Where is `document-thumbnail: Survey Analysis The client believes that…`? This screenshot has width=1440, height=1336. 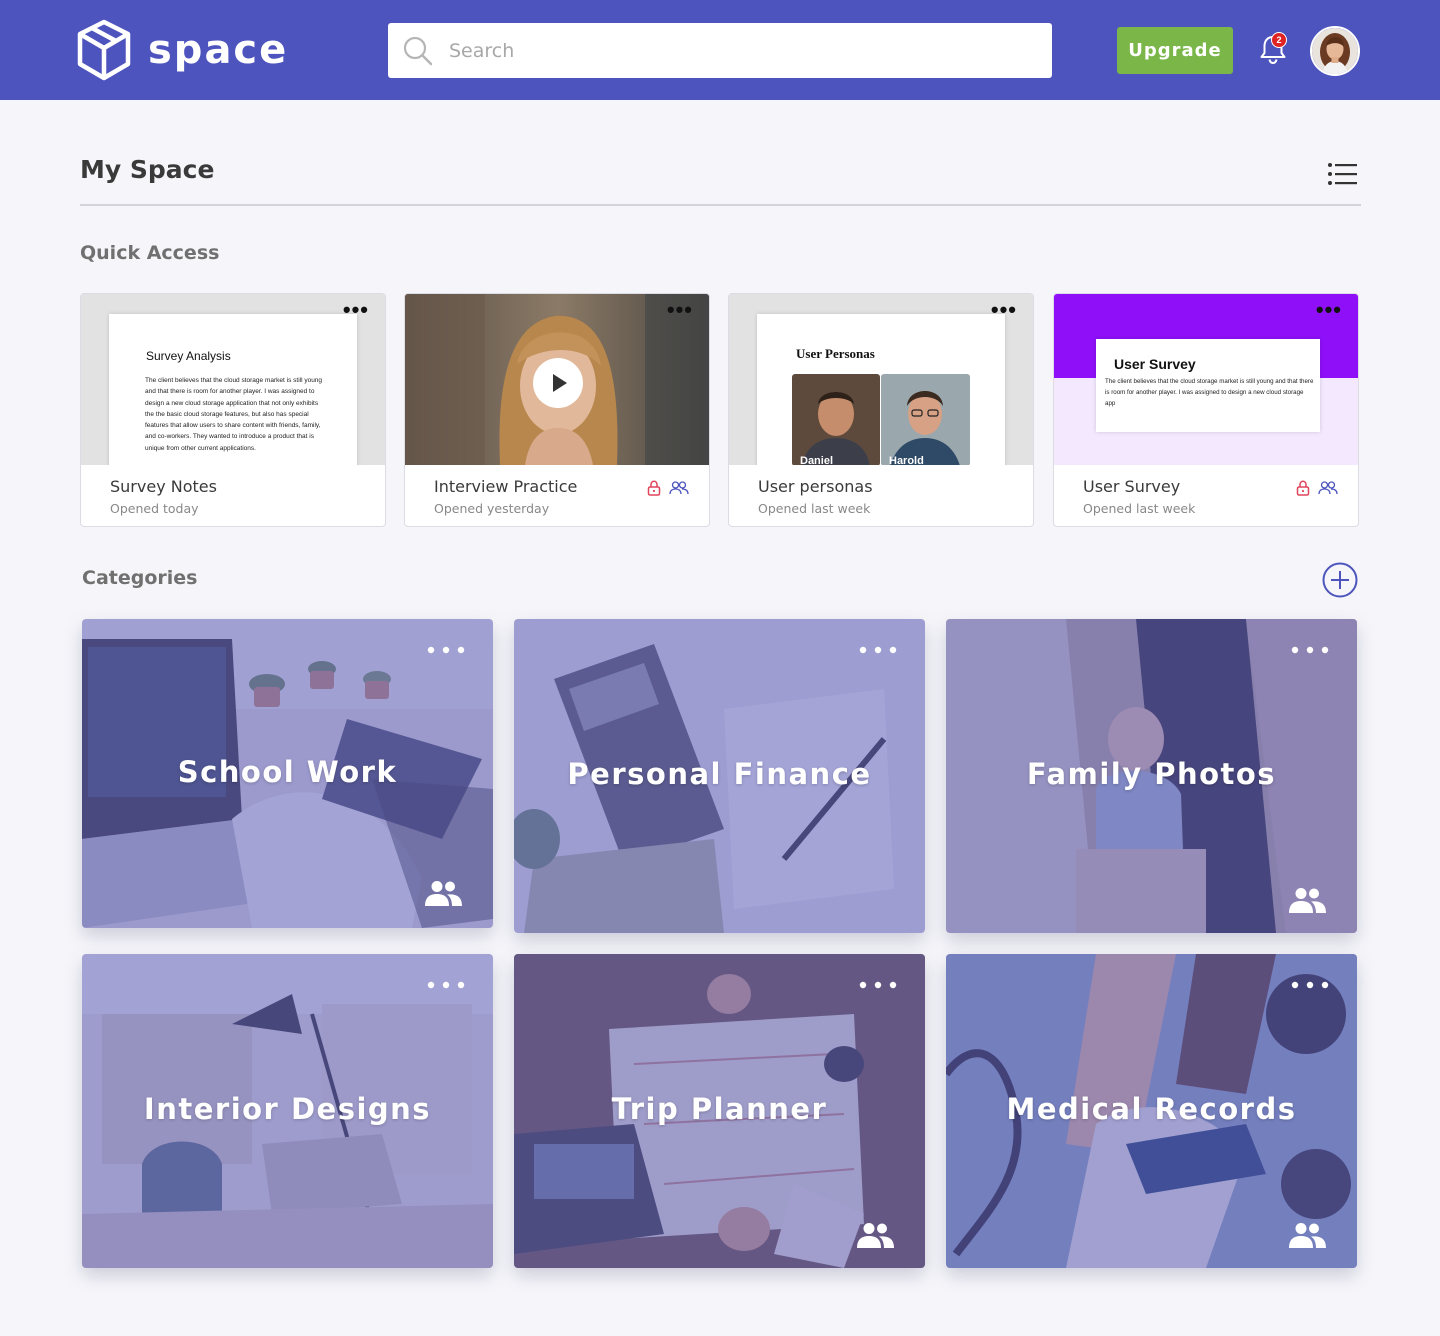 document-thumbnail: Survey Analysis The client believes that… is located at coordinates (233, 379).